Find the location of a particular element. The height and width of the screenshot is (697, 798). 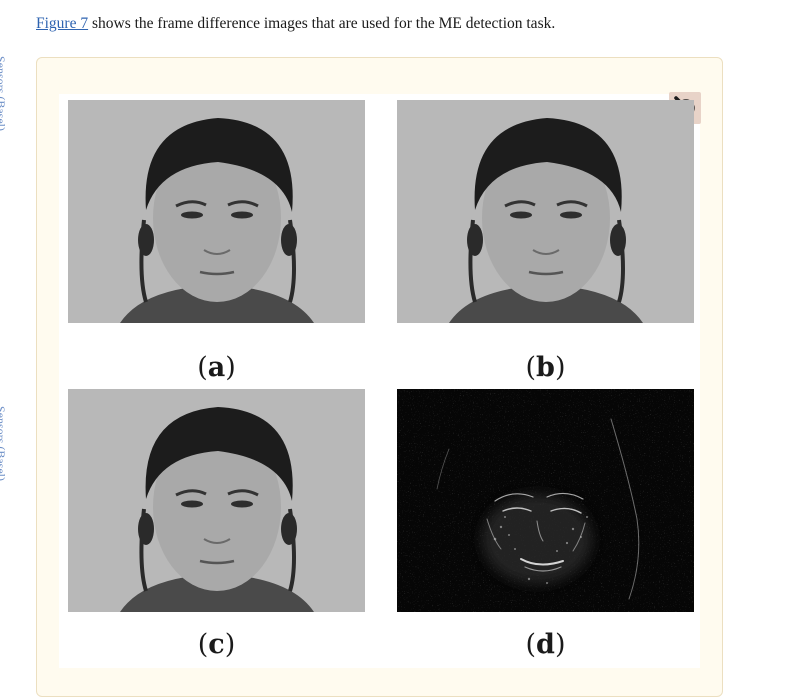

panel-a-label: (a) is located at coordinates (216, 367).